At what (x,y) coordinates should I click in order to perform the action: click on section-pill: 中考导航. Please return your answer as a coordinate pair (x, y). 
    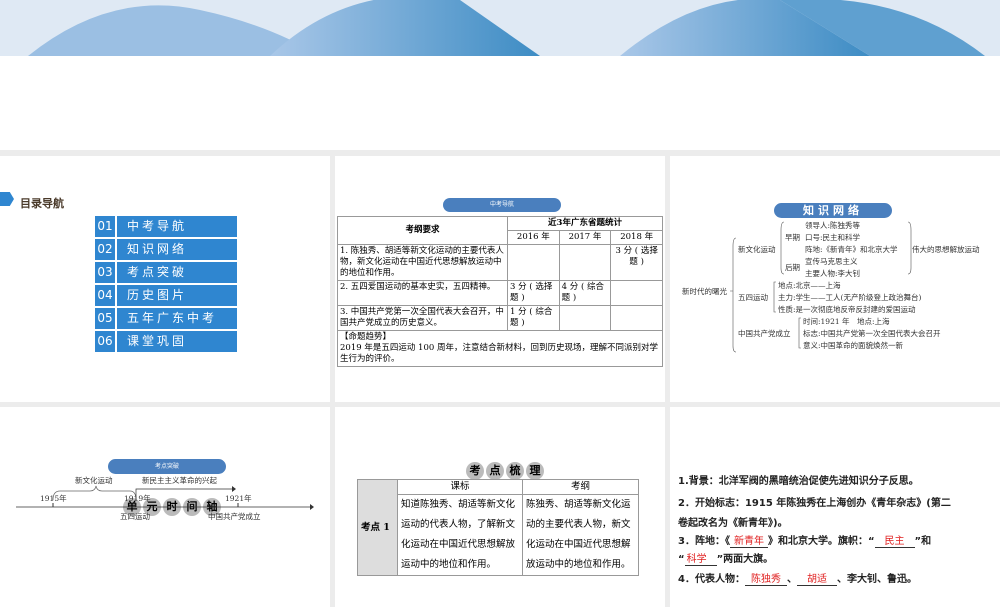
    Looking at the image, I should click on (502, 205).